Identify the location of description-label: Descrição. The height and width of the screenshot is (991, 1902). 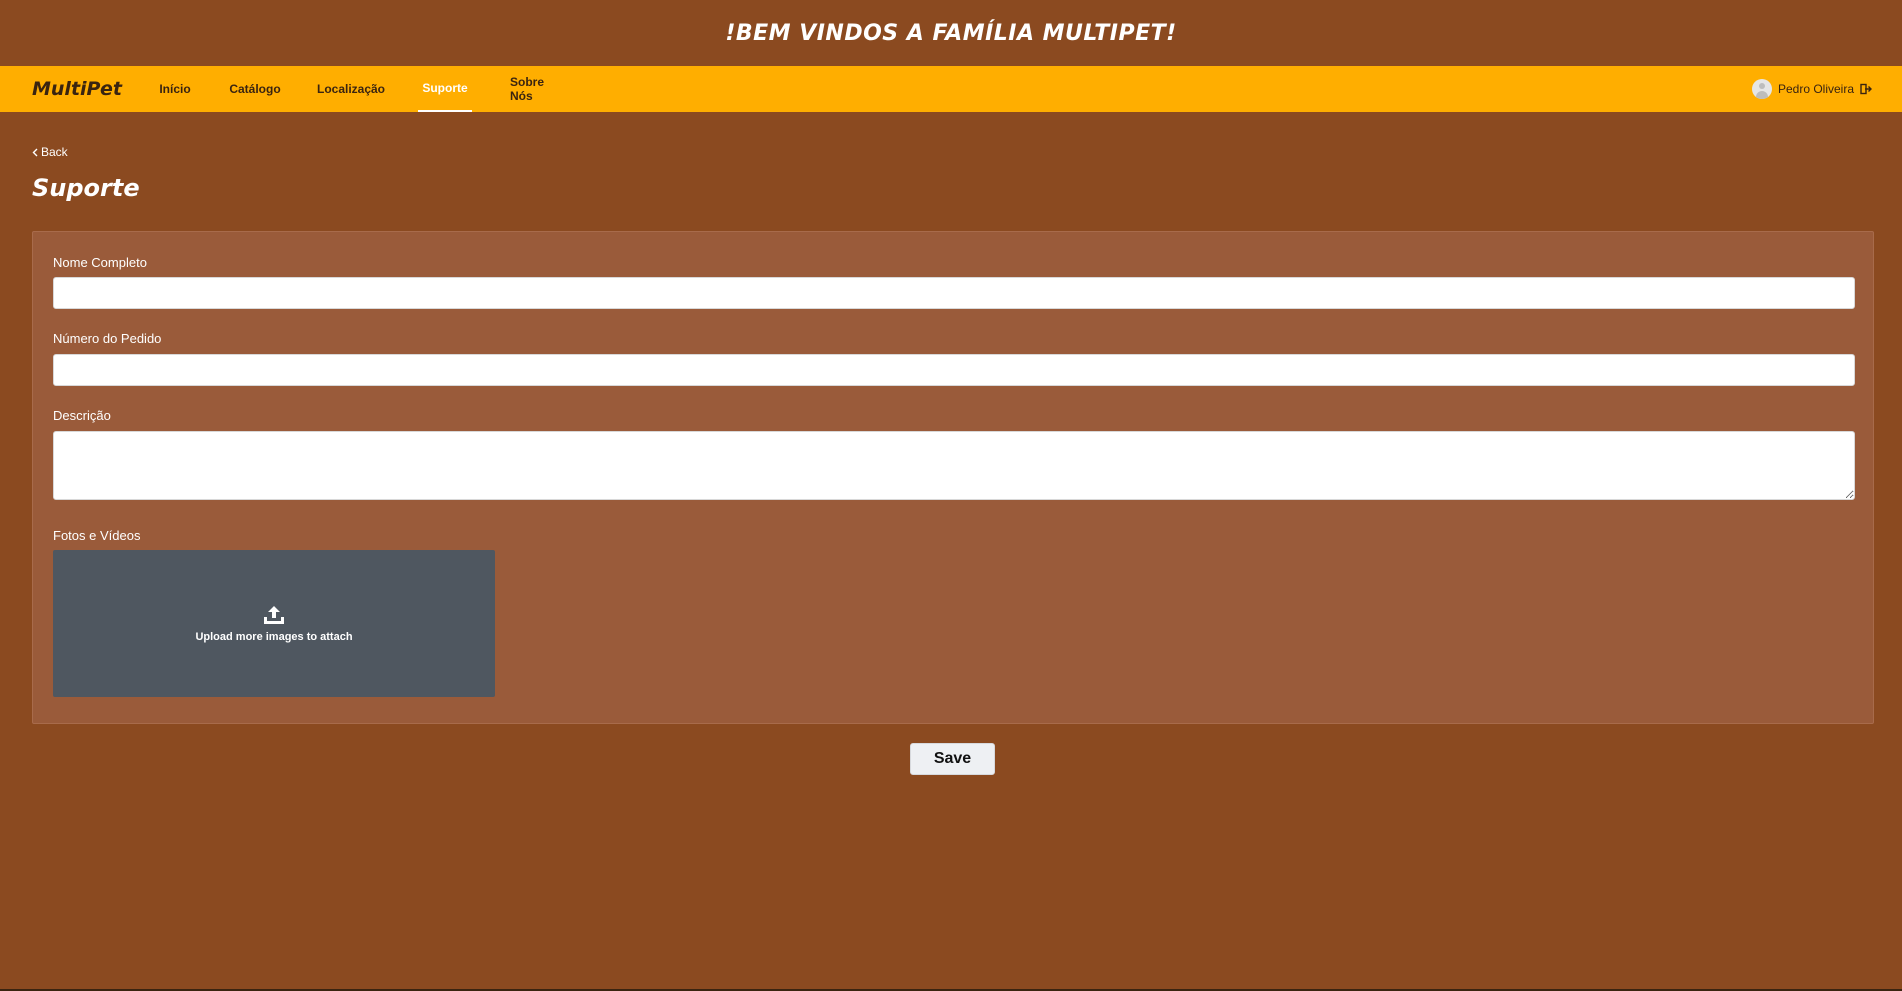
(82, 415).